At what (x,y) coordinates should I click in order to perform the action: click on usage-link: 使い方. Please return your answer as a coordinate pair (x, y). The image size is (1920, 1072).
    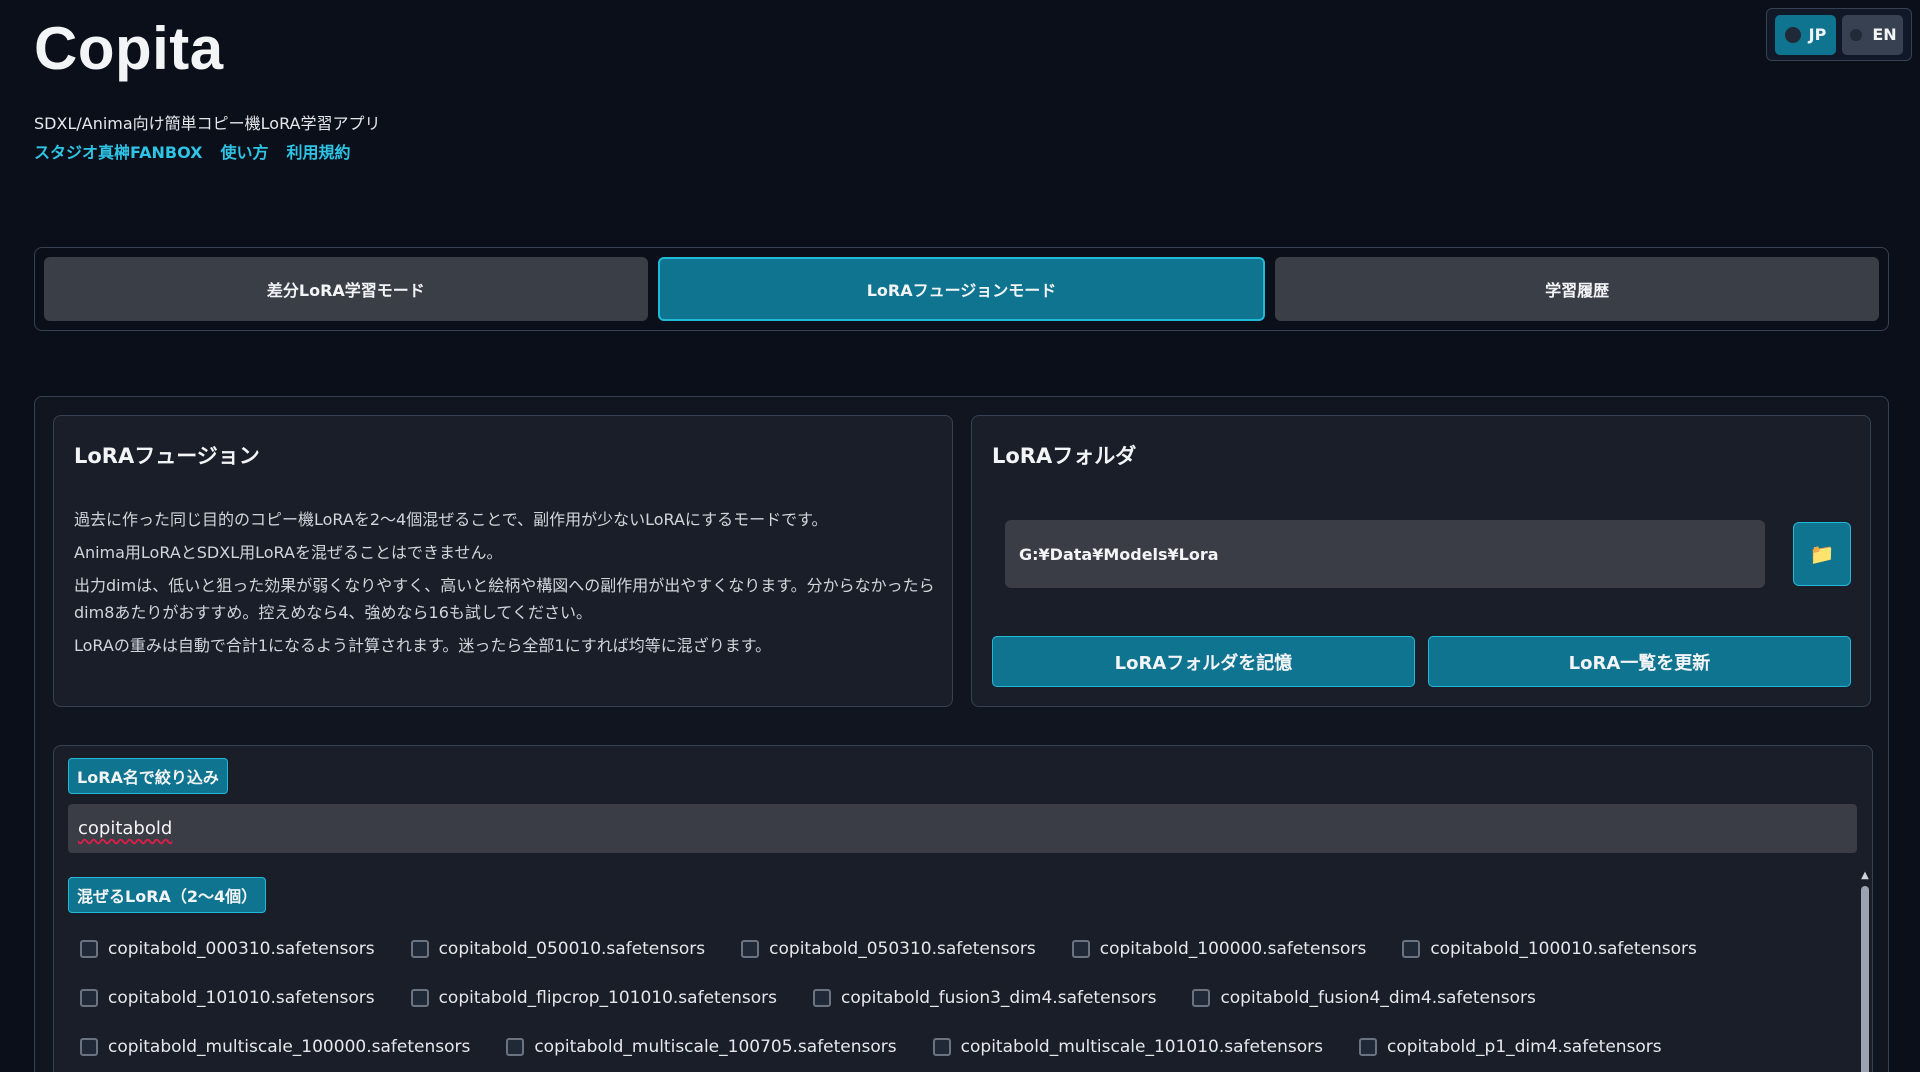
    Looking at the image, I should click on (244, 151).